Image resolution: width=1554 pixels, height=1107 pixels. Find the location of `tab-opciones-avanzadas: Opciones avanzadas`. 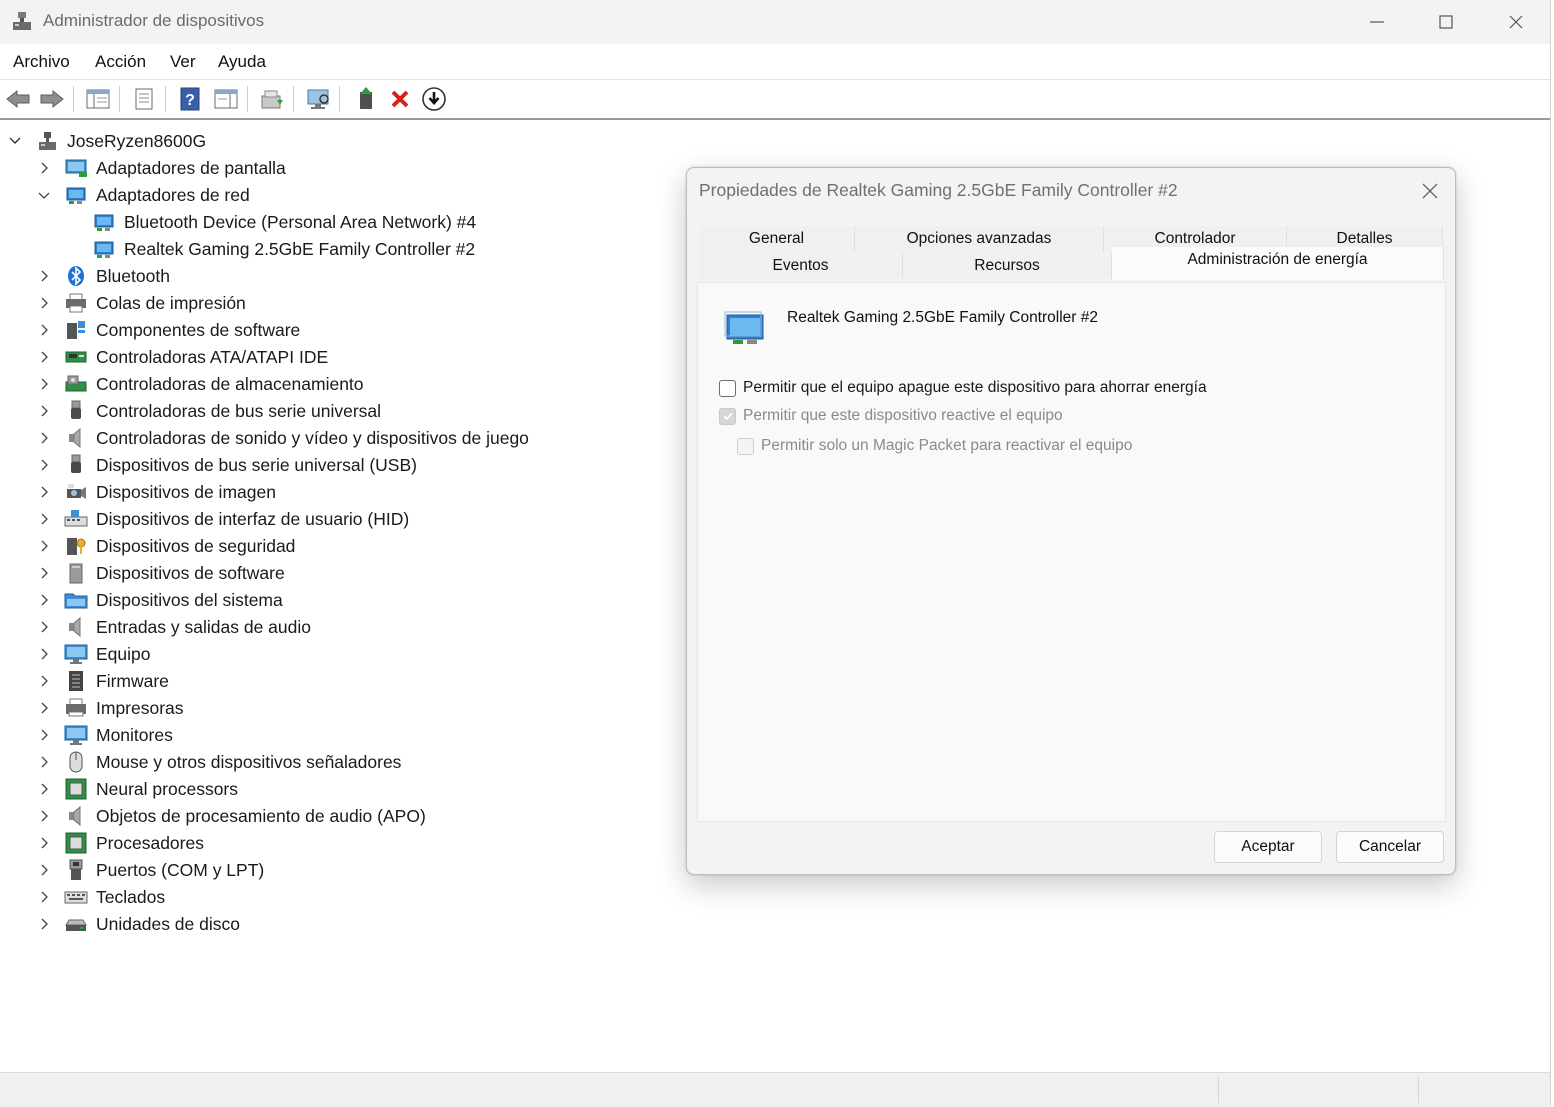

tab-opciones-avanzadas: Opciones avanzadas is located at coordinates (979, 239).